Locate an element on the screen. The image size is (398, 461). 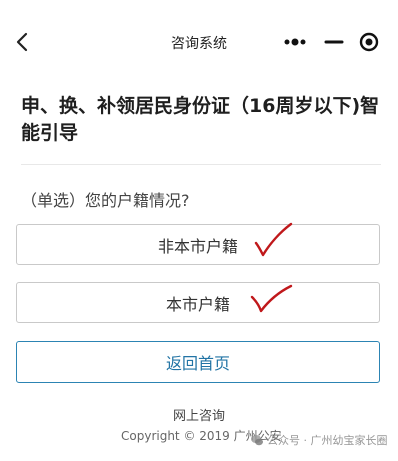
return-home-label: 返回首页 is located at coordinates (197, 363).